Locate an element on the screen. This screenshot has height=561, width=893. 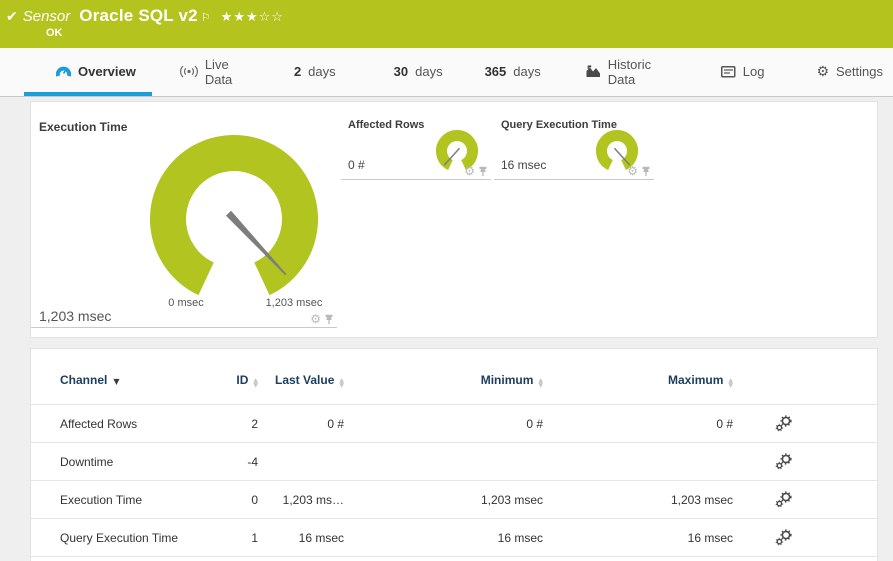
tab-overview-label: Overview is located at coordinates (107, 71).